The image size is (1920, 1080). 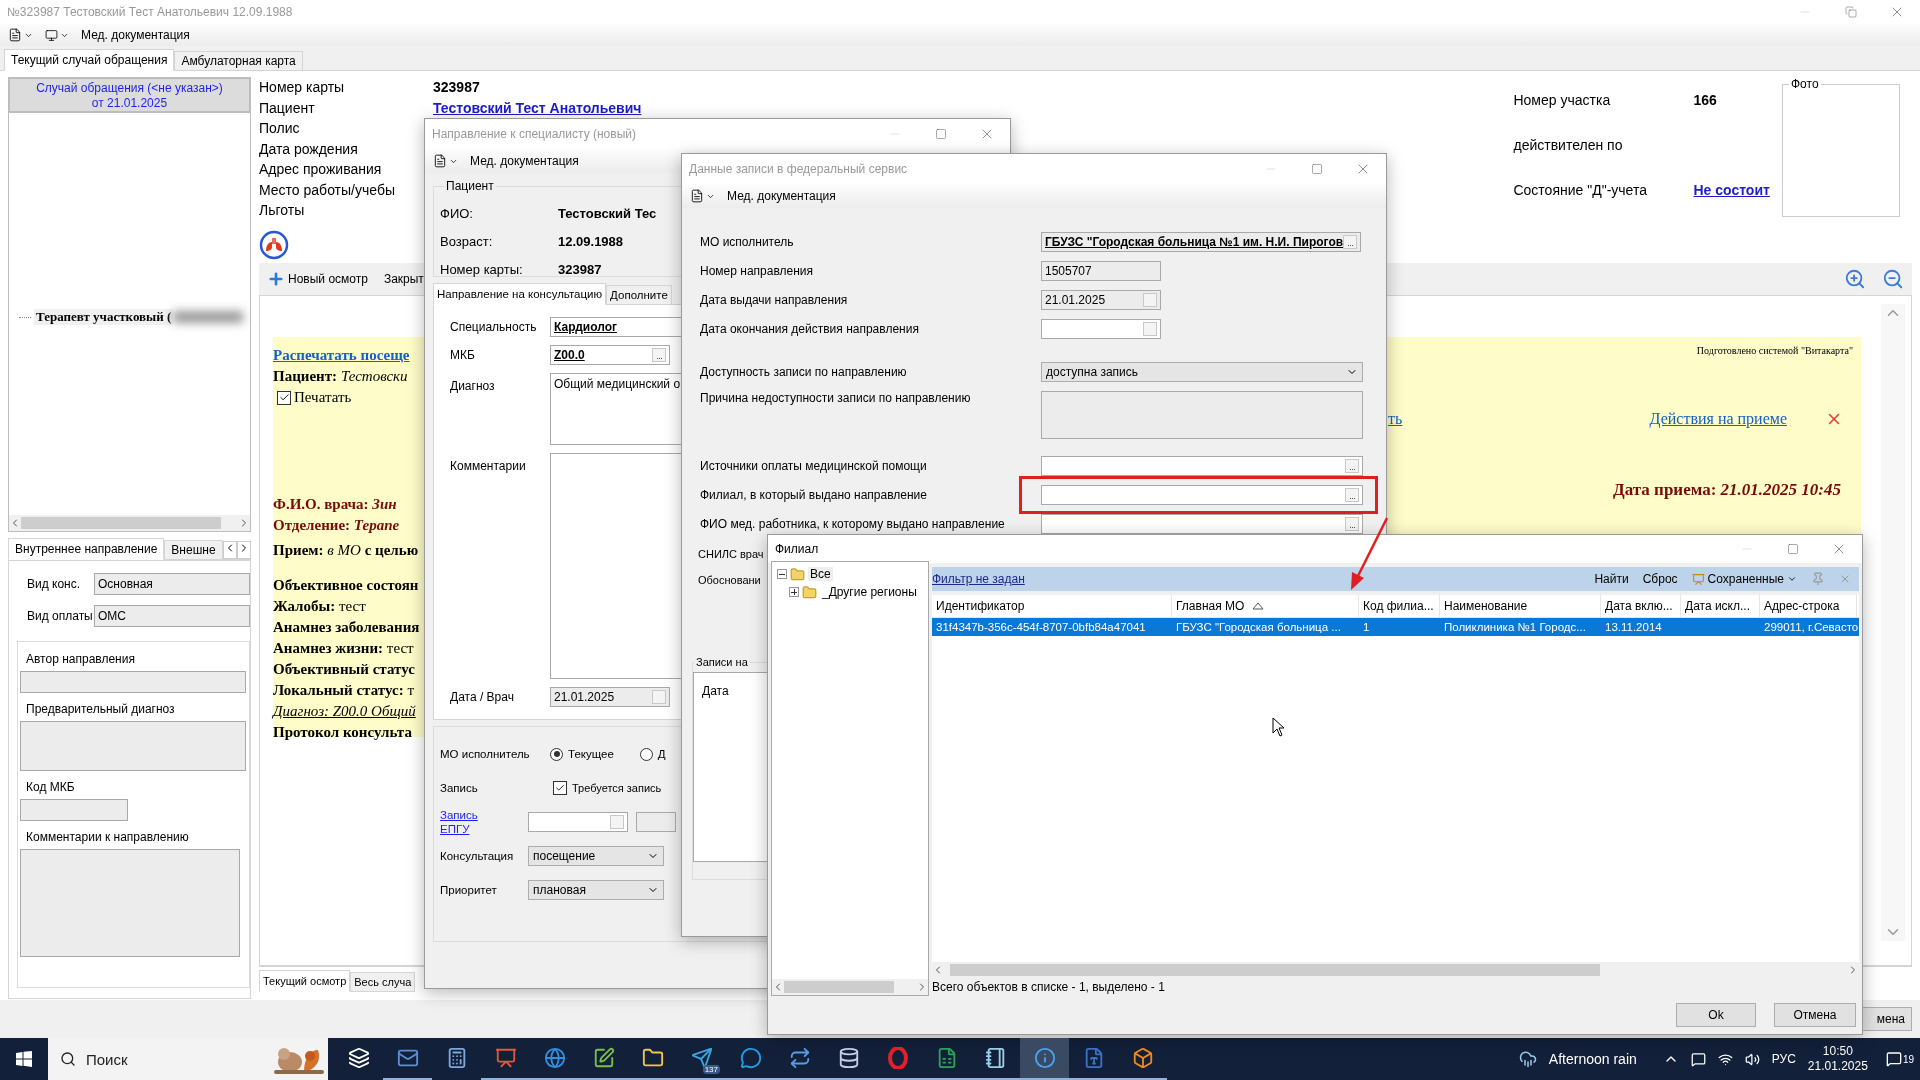 What do you see at coordinates (1837, 1059) in the screenshot?
I see `clock: 10:50 21.01.2025` at bounding box center [1837, 1059].